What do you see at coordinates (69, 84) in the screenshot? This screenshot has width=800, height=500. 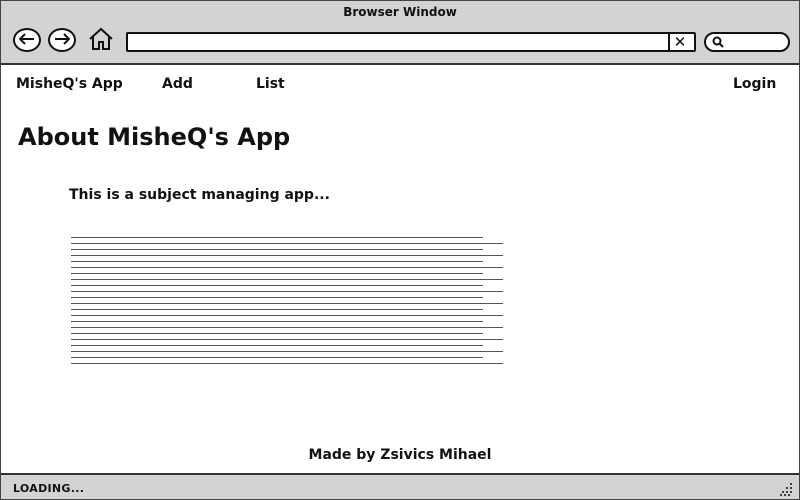 I see `nav-brand-link: MisheQ's App` at bounding box center [69, 84].